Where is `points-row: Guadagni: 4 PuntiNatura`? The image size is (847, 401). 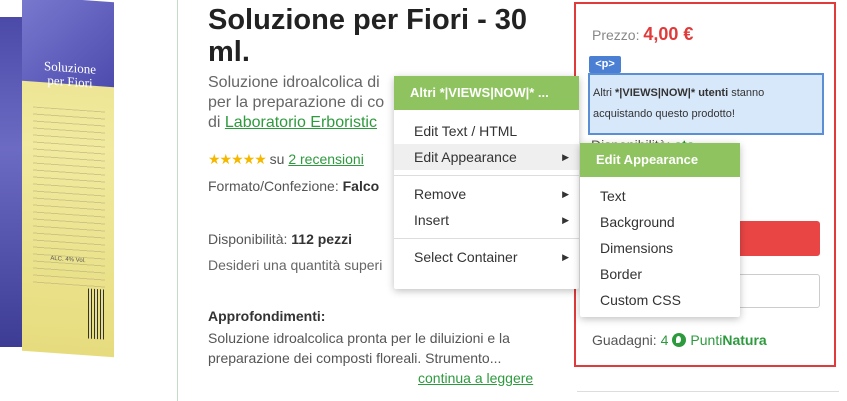 points-row: Guadagni: 4 PuntiNatura is located at coordinates (679, 340).